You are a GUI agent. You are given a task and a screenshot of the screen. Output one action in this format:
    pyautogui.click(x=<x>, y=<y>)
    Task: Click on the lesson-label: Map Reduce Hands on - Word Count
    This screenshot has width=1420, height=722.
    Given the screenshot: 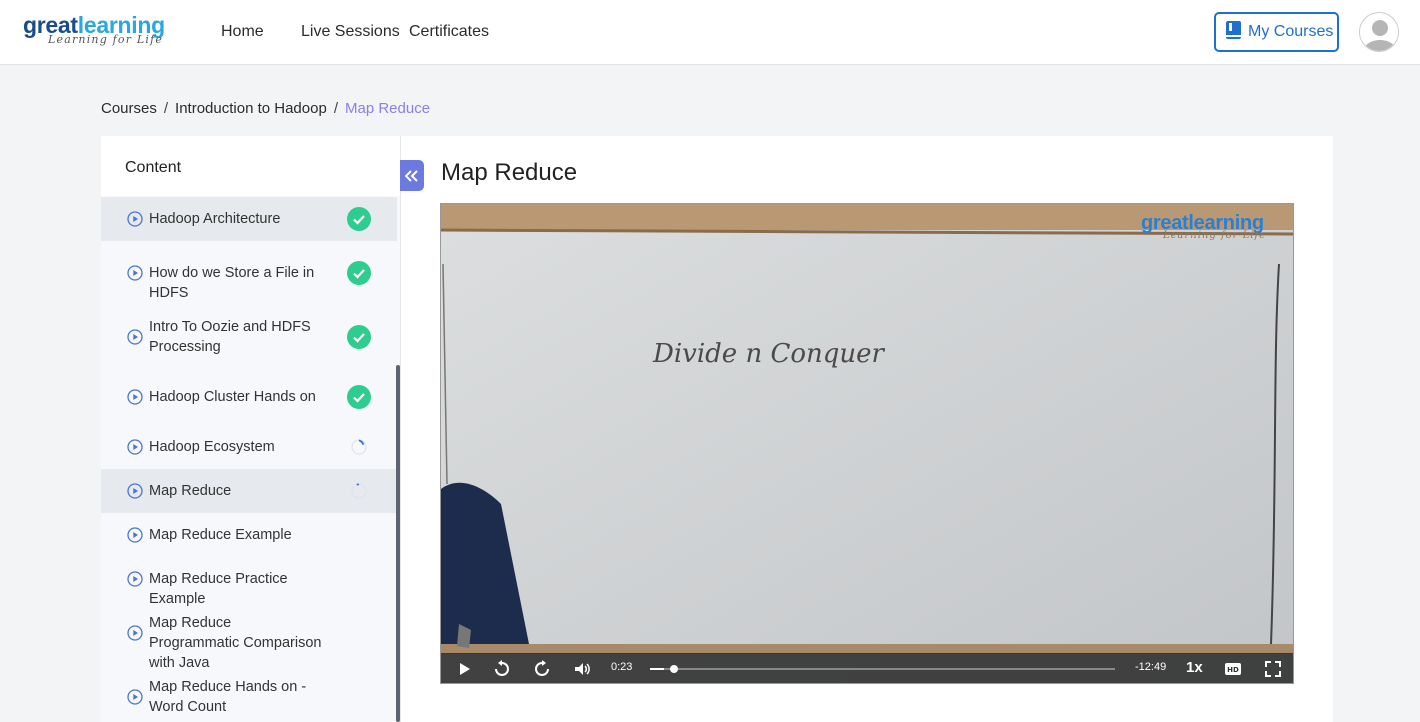 What is the action you would take?
    pyautogui.click(x=228, y=697)
    